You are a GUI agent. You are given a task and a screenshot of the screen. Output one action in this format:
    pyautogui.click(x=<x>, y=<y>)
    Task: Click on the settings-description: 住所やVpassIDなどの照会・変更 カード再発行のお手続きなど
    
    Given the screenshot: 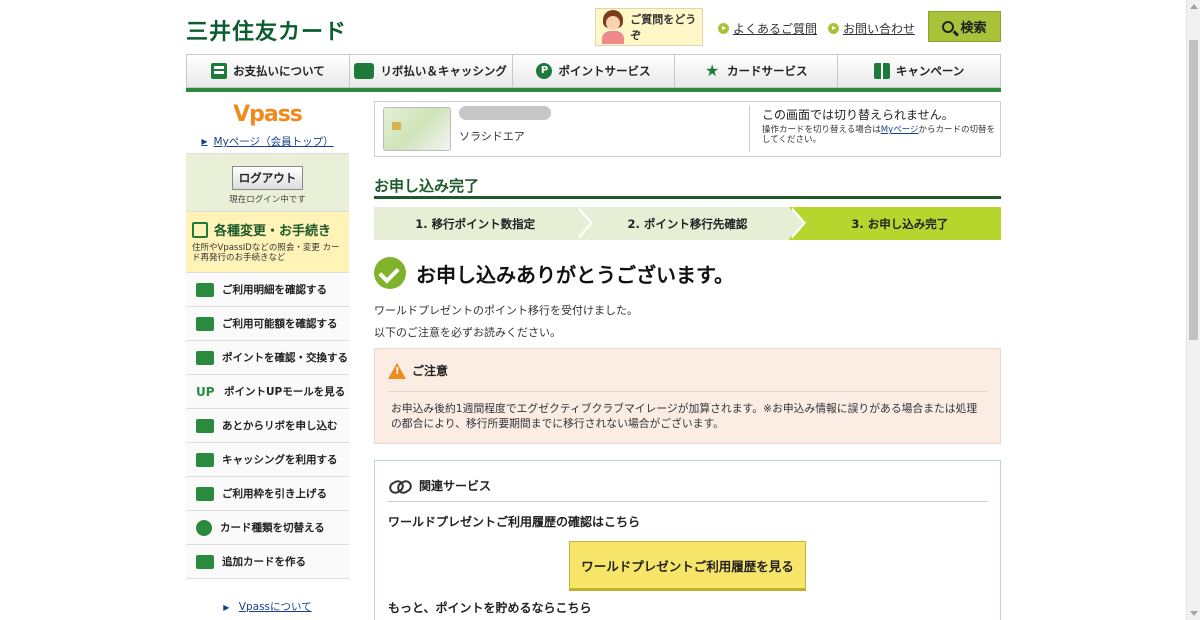 What is the action you would take?
    pyautogui.click(x=266, y=253)
    